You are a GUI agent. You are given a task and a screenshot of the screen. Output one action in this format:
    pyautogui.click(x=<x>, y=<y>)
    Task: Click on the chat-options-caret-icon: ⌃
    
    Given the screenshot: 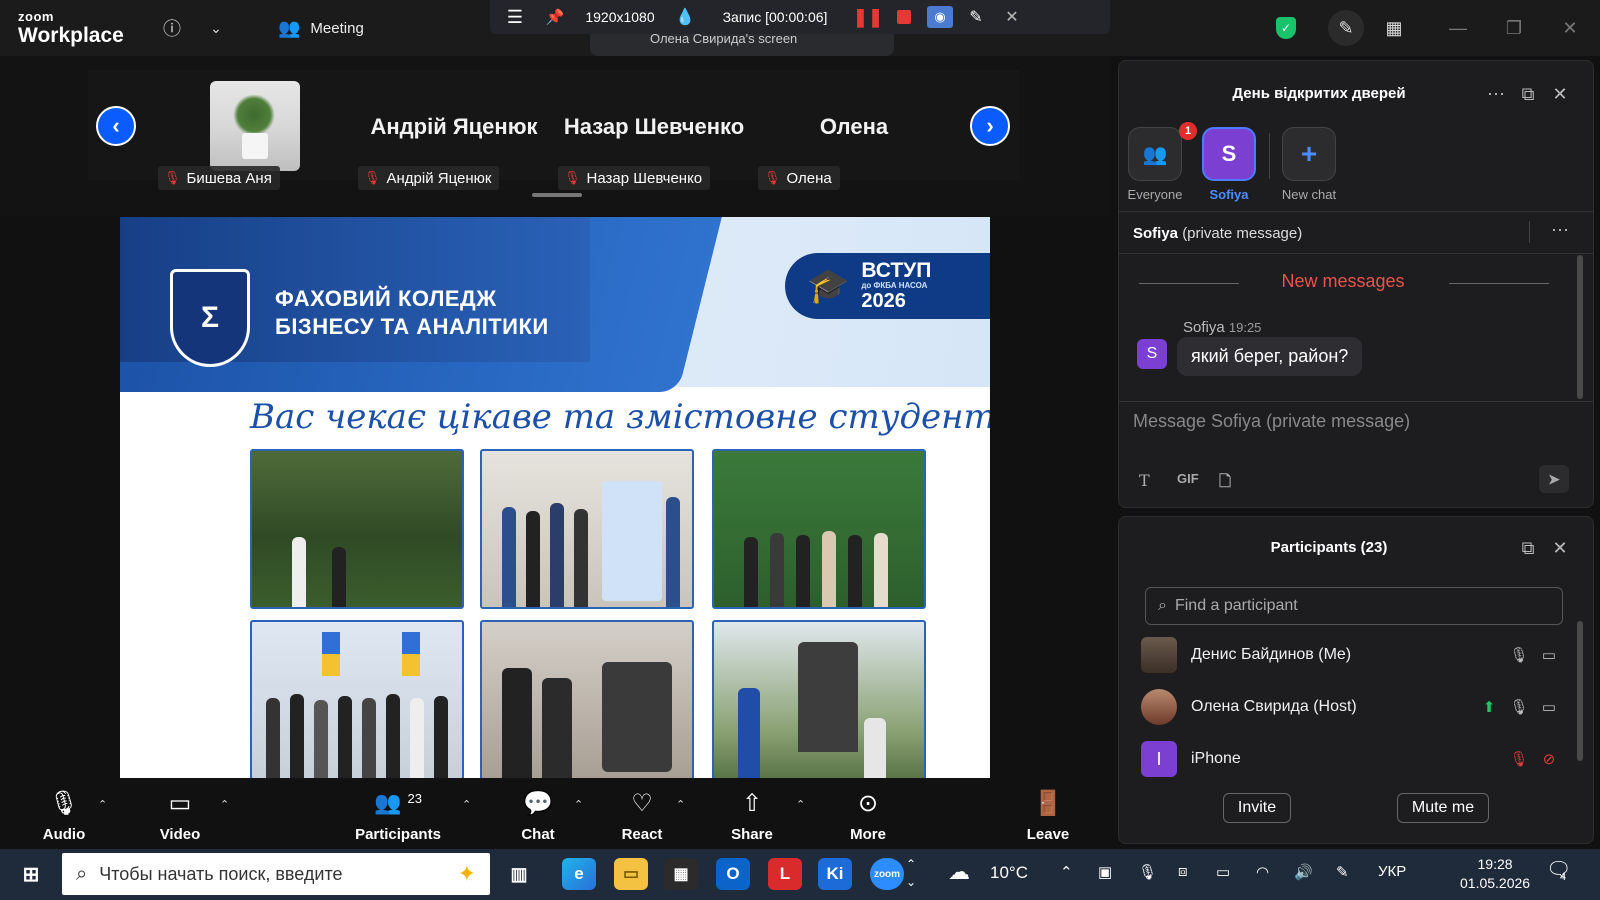 What is the action you would take?
    pyautogui.click(x=578, y=804)
    